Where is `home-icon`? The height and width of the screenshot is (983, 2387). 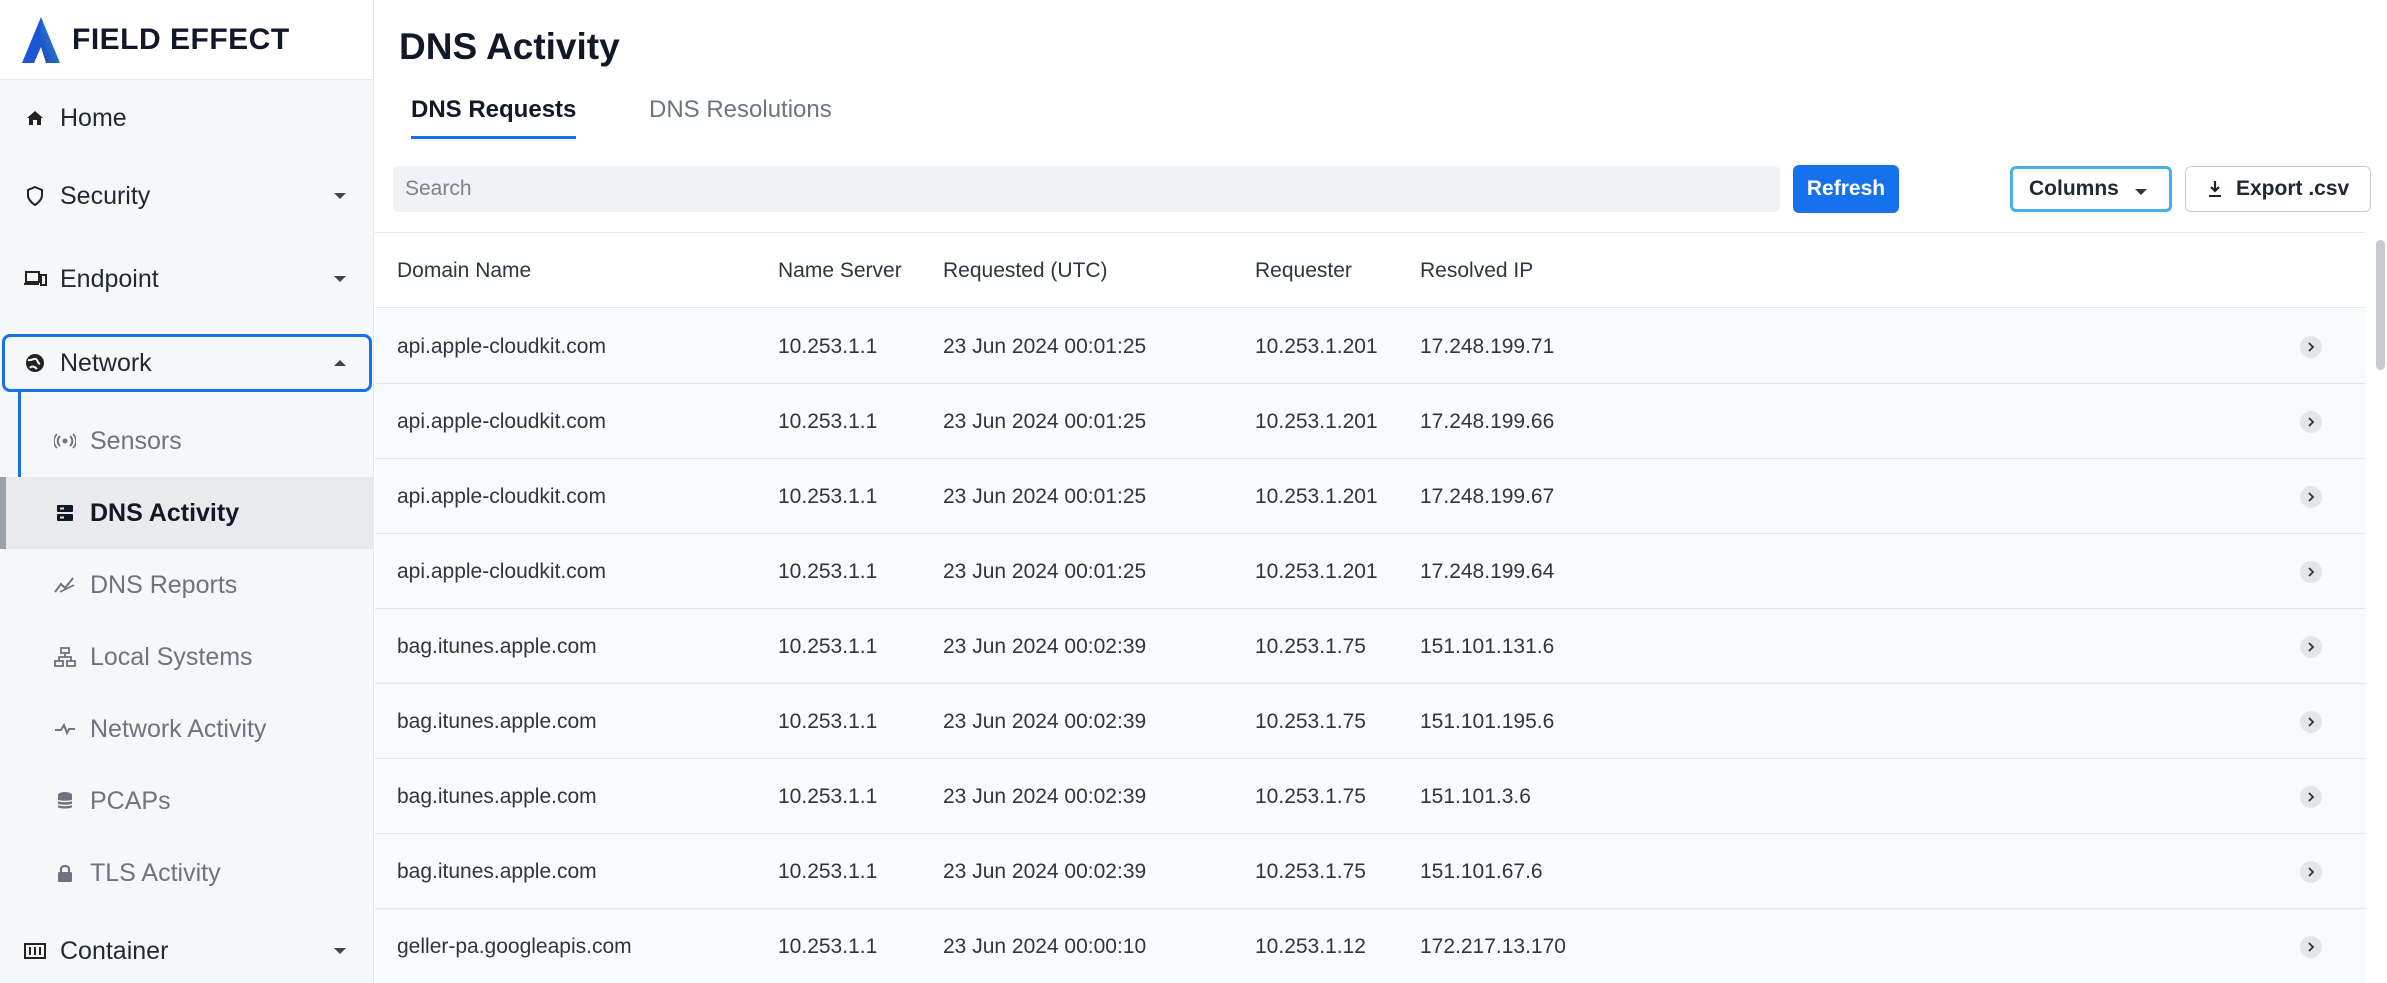 home-icon is located at coordinates (35, 118).